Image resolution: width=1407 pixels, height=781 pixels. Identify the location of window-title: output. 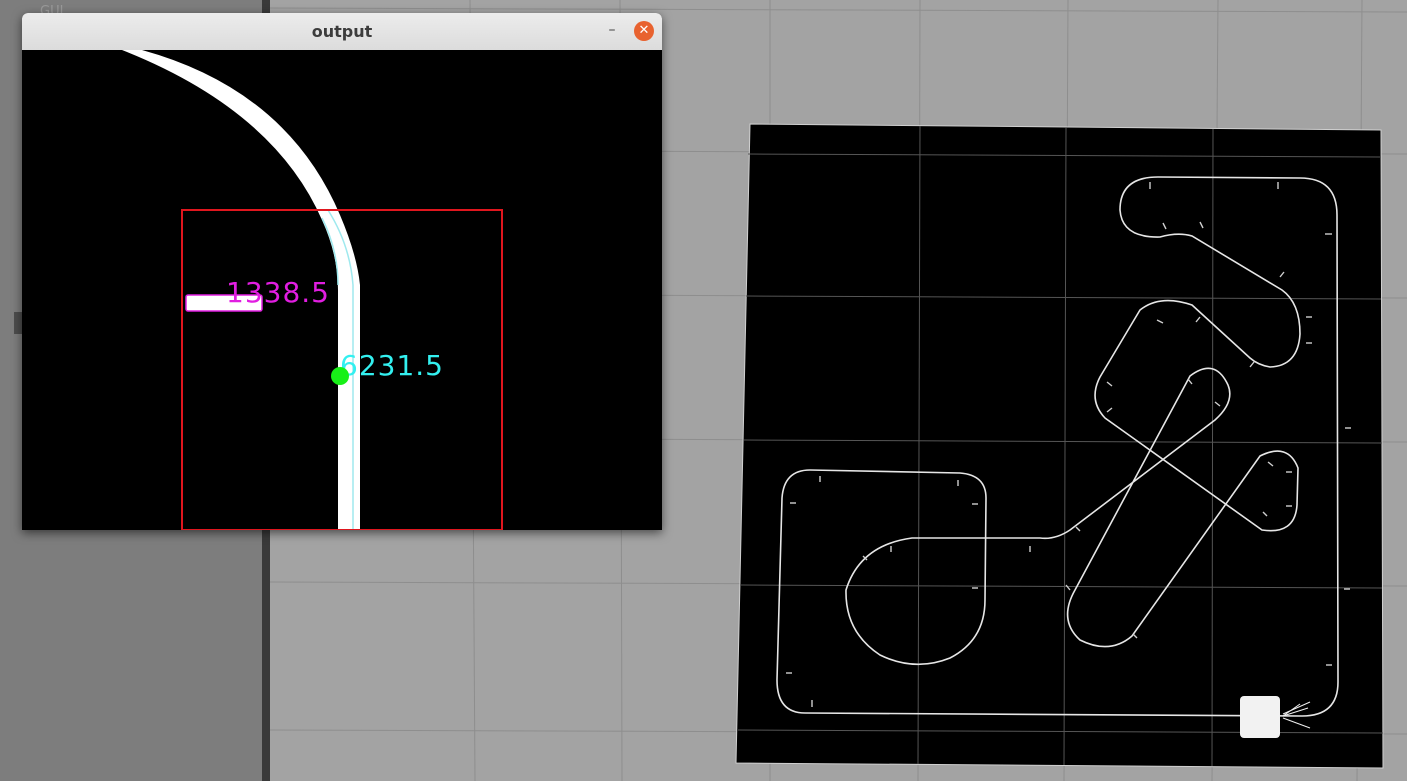
(342, 31).